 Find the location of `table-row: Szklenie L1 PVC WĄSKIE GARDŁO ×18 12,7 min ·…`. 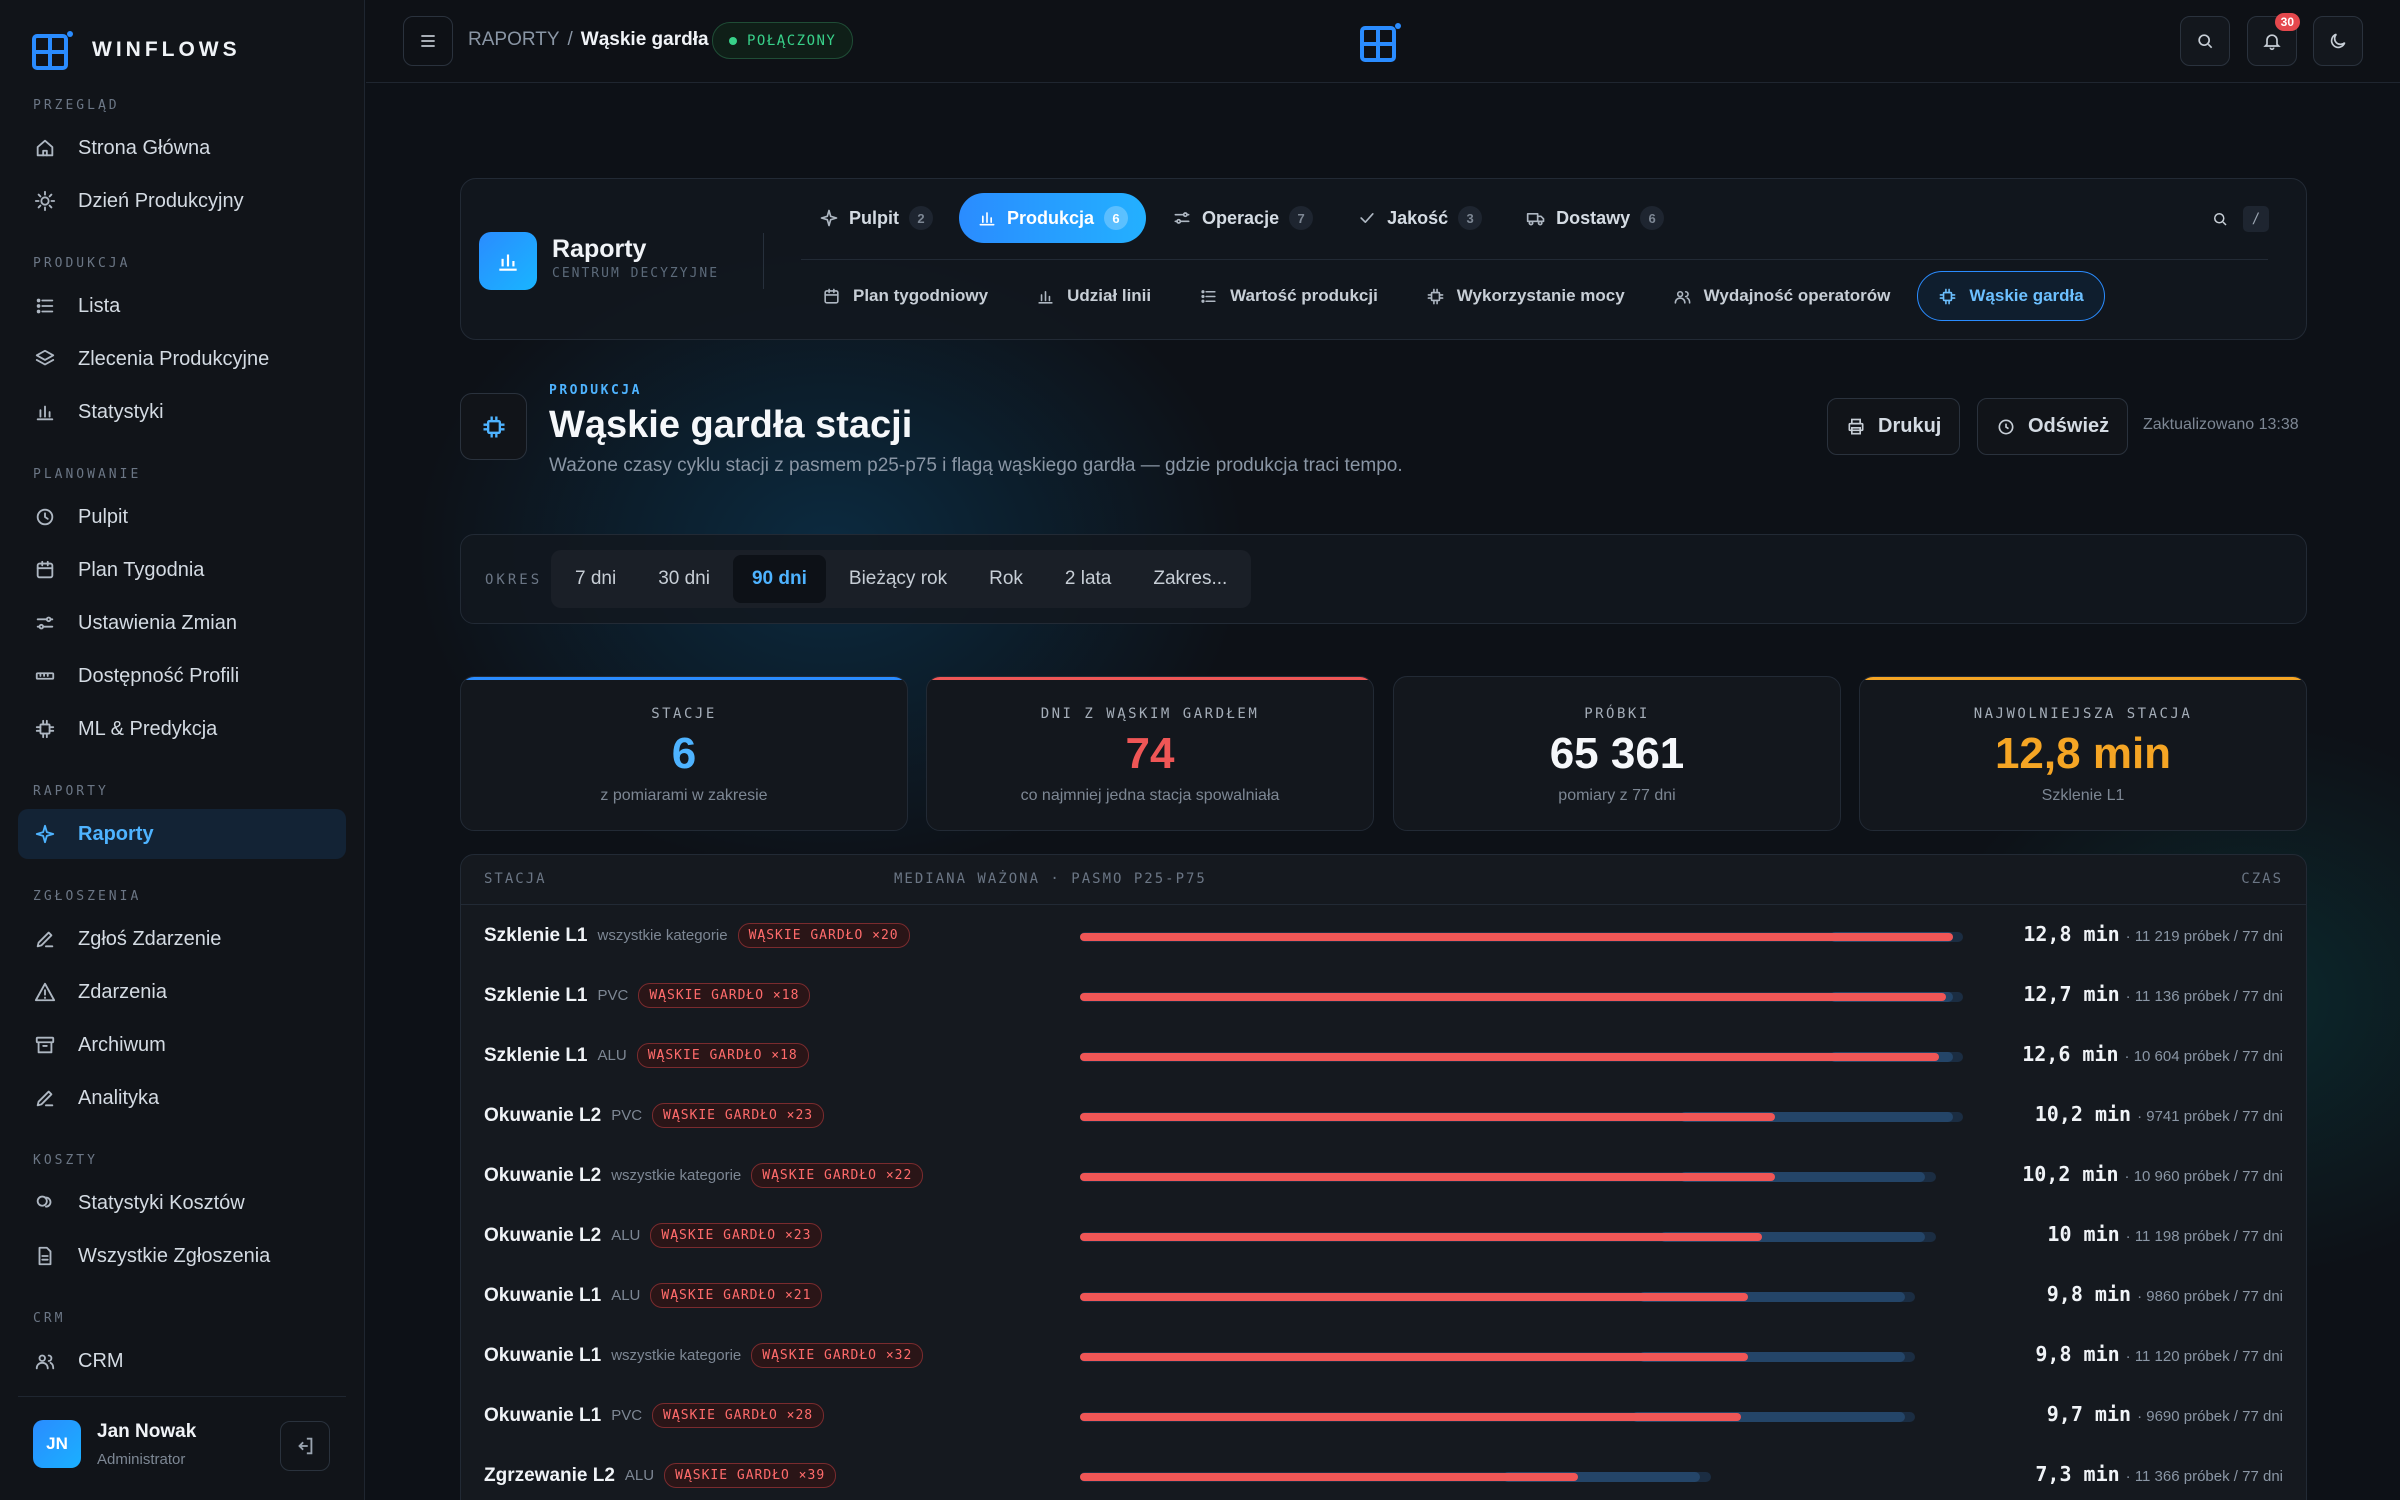

table-row: Szklenie L1 PVC WĄSKIE GARDŁO ×18 12,7 min ·… is located at coordinates (1383, 995).